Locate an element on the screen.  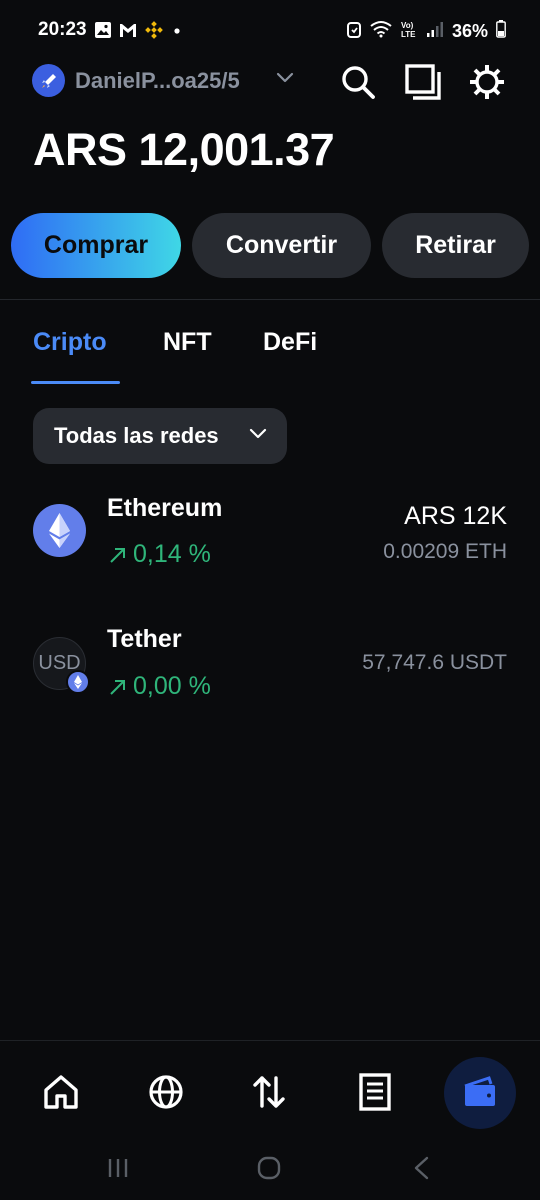
transfer-icon is located at coordinates (269, 1092).